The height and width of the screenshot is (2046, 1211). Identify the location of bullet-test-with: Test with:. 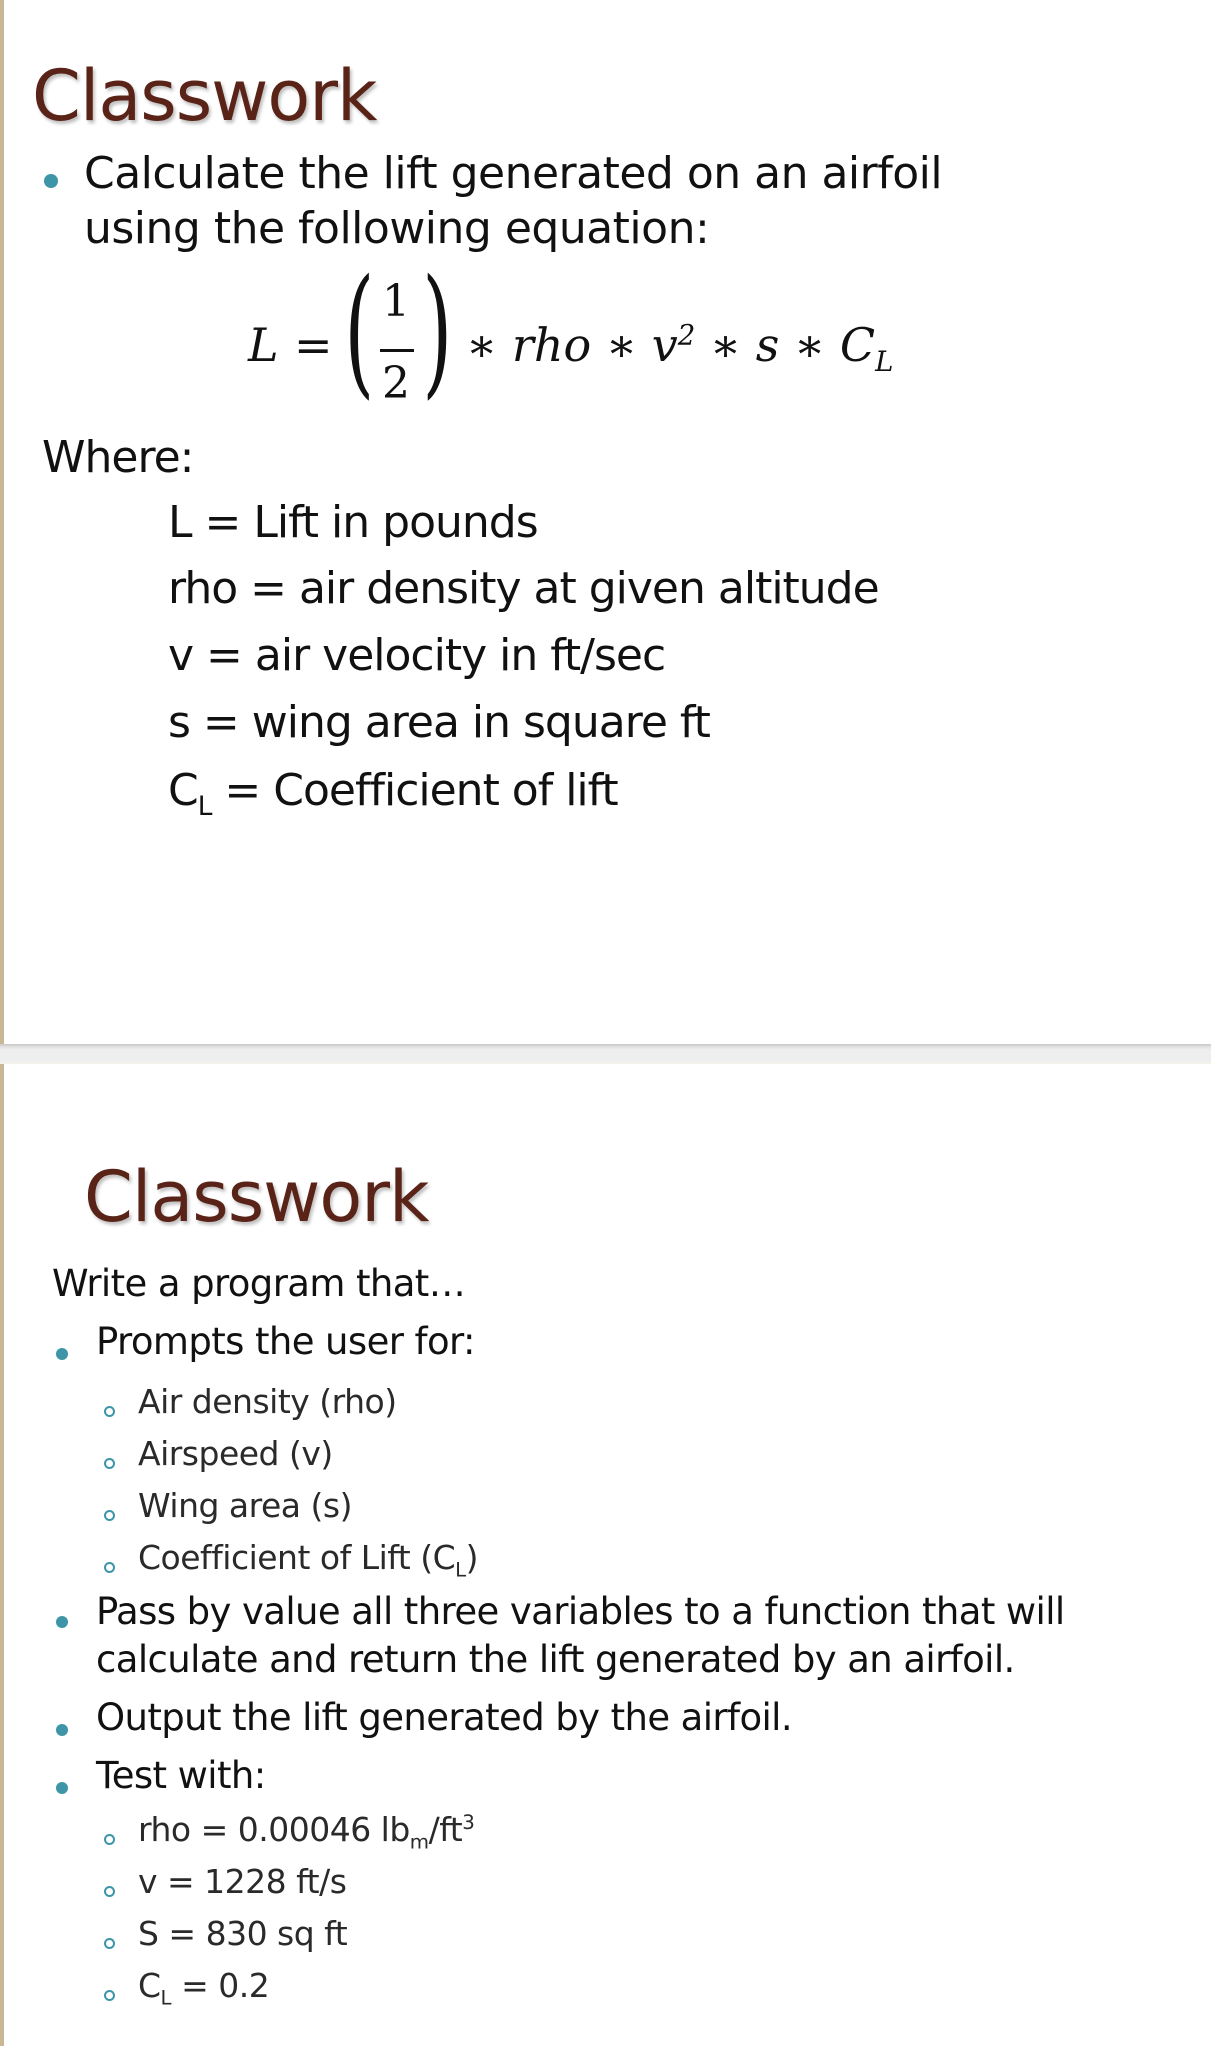
(181, 1775).